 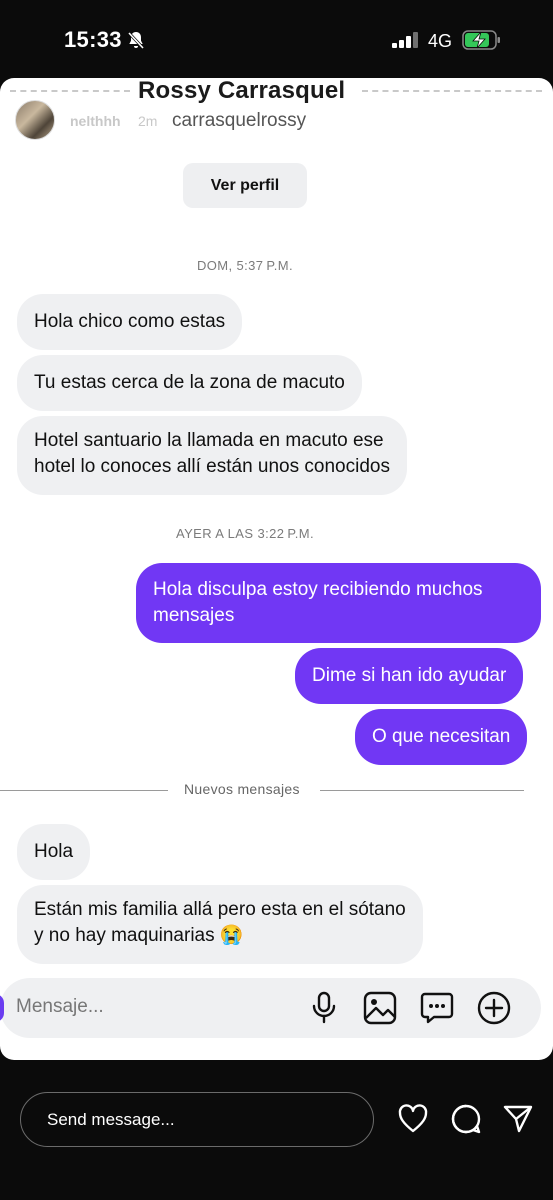 I want to click on message-outgoing: O que necesitan, so click(x=441, y=737).